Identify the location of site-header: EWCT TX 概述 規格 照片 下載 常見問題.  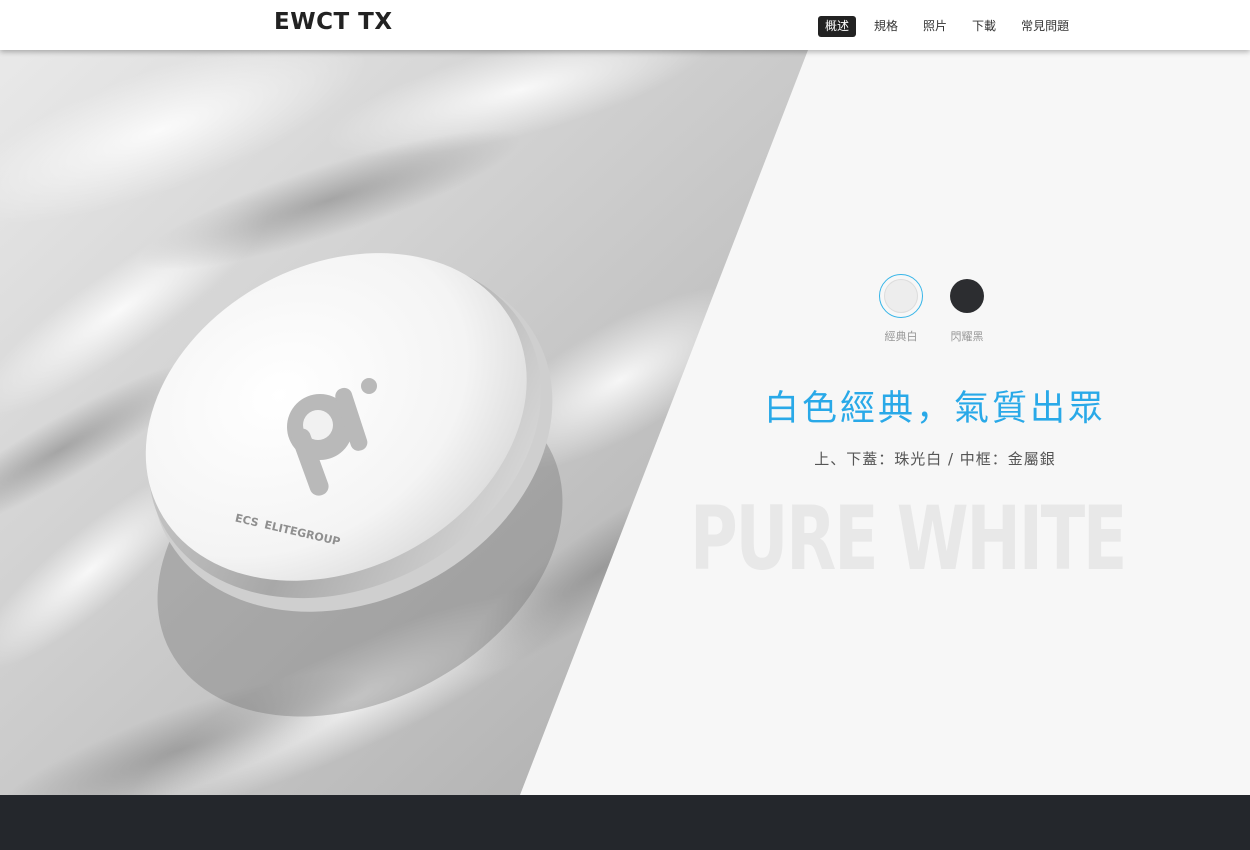
(625, 25).